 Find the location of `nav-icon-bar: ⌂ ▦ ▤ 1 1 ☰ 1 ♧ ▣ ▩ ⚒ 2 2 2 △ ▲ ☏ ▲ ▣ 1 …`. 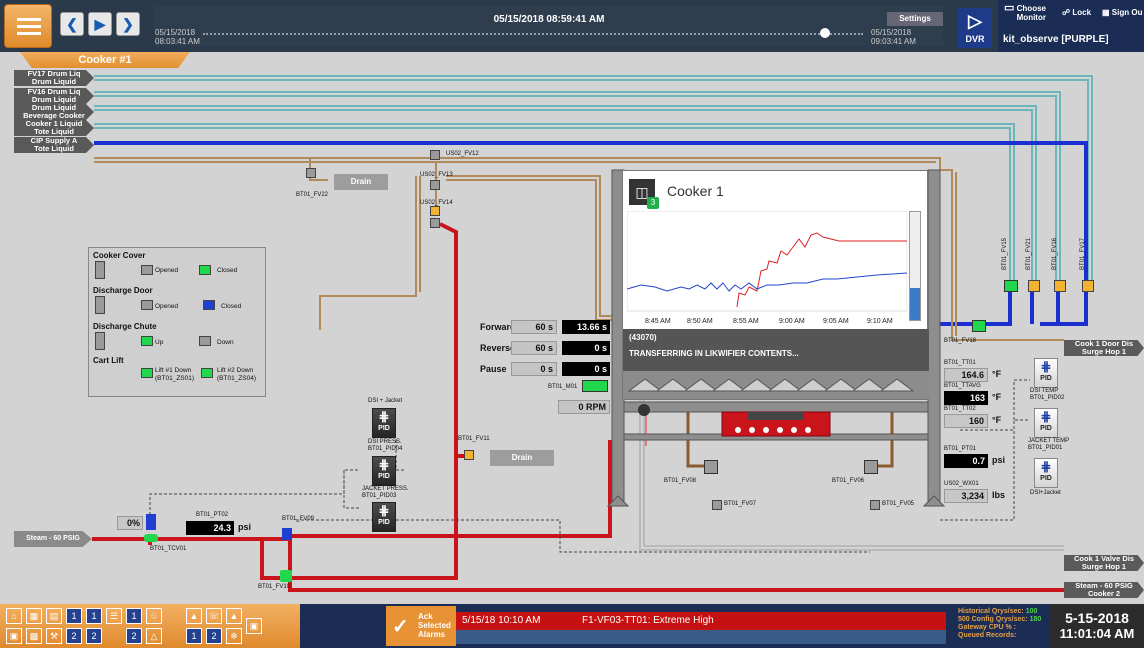

nav-icon-bar: ⌂ ▦ ▤ 1 1 ☰ 1 ♧ ▣ ▩ ⚒ 2 2 2 △ ▲ ☏ ▲ ▣ 1 … is located at coordinates (150, 626).